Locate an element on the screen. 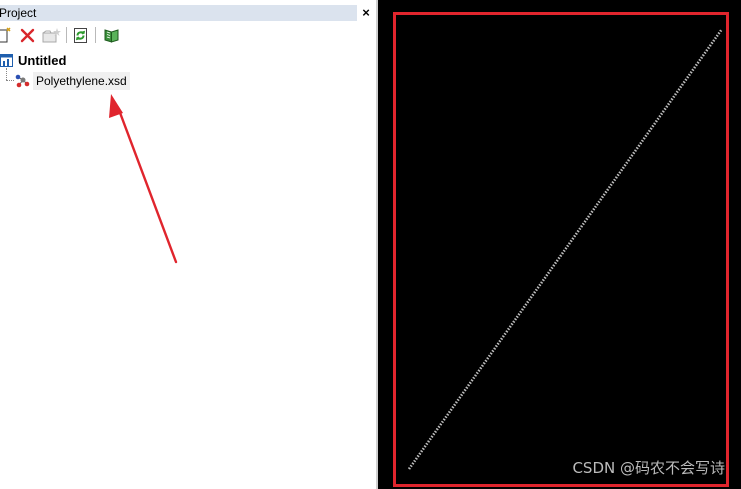  red-x-delete-icon is located at coordinates (27, 35).